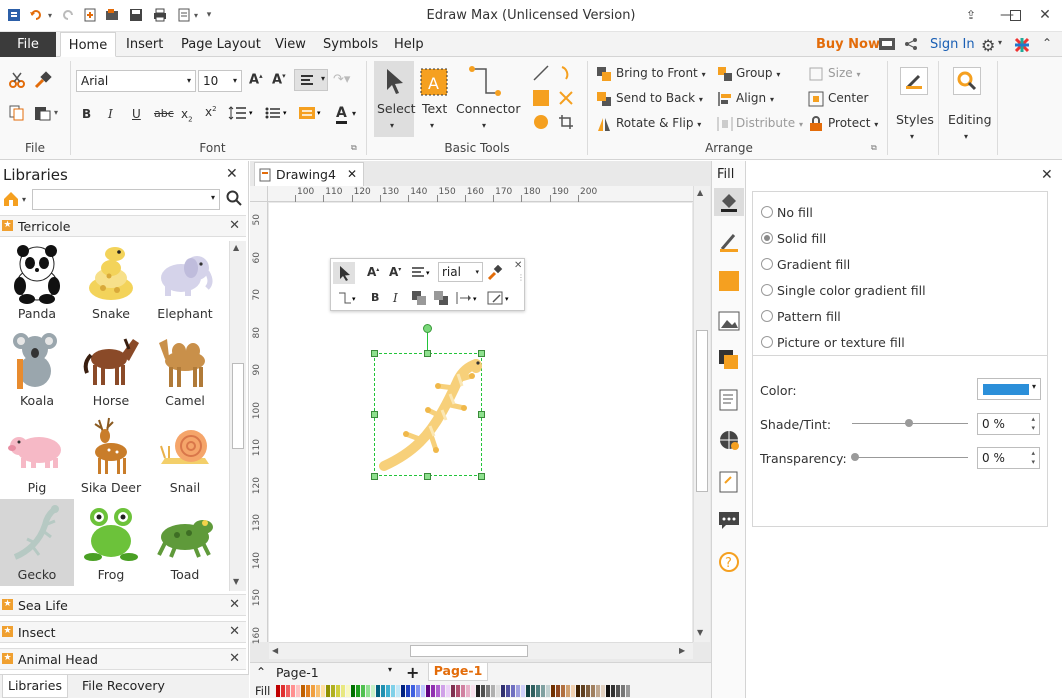 Image resolution: width=1062 pixels, height=698 pixels. Describe the element at coordinates (348, 299) in the screenshot. I see `mini-connector-icon: ▾` at that location.